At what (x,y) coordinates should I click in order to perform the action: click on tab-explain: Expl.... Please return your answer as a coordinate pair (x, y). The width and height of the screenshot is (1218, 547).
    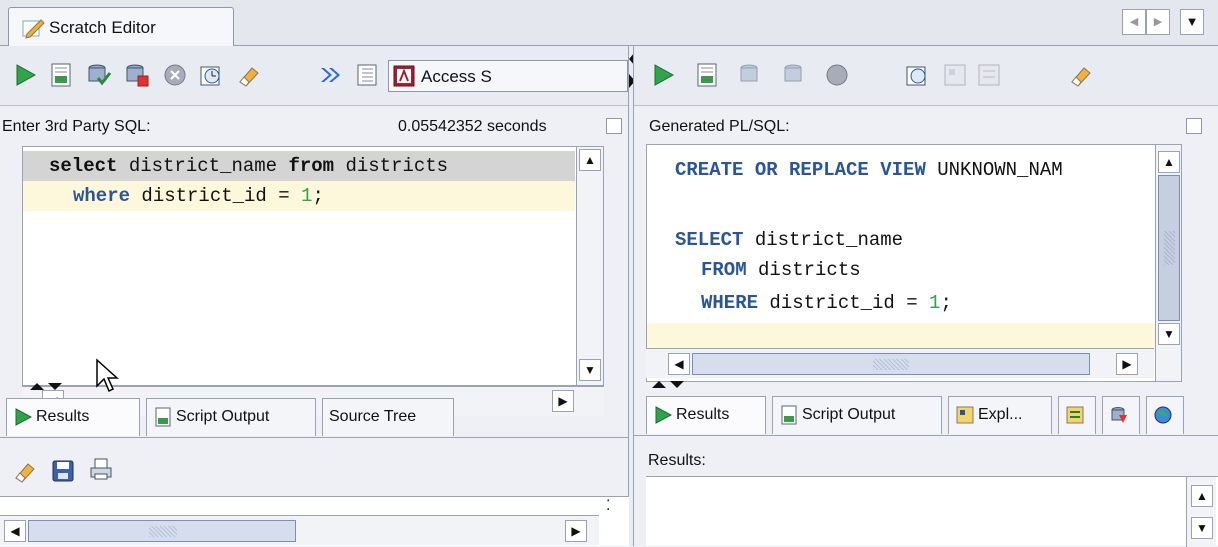
    Looking at the image, I should click on (1000, 415).